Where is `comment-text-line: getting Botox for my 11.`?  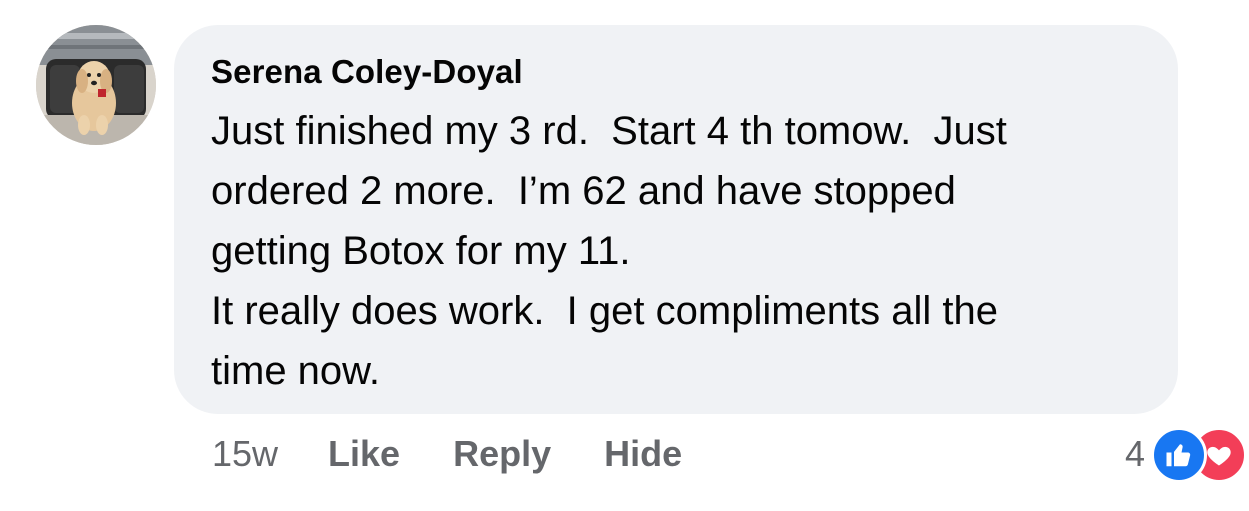 comment-text-line: getting Botox for my 11. is located at coordinates (421, 251).